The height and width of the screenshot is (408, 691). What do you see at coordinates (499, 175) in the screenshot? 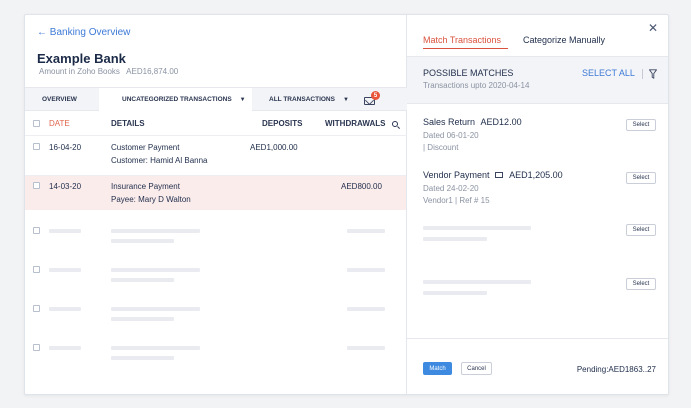
I see `document-icon` at bounding box center [499, 175].